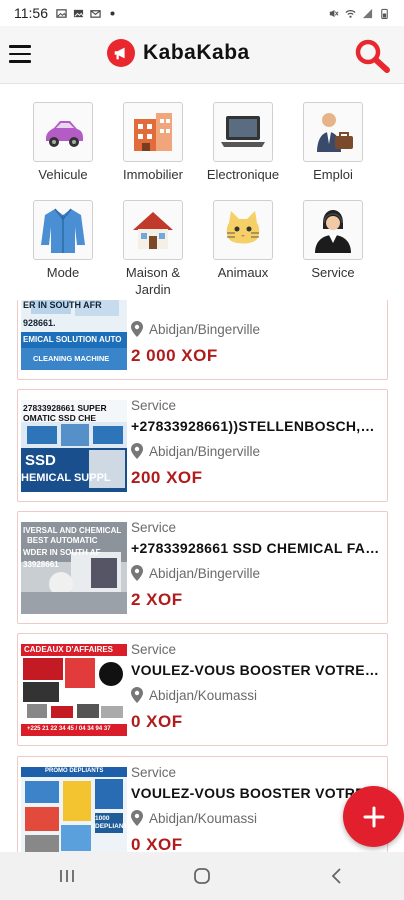 The height and width of the screenshot is (900, 404). Describe the element at coordinates (153, 230) in the screenshot. I see `house-icon` at that location.